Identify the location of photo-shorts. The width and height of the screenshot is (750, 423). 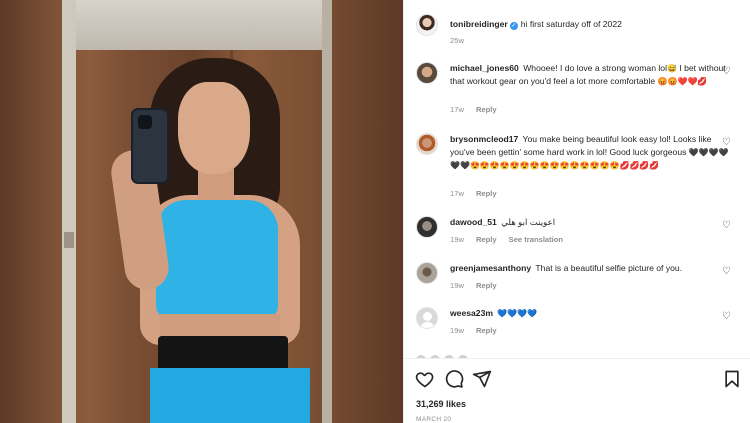
(230, 395).